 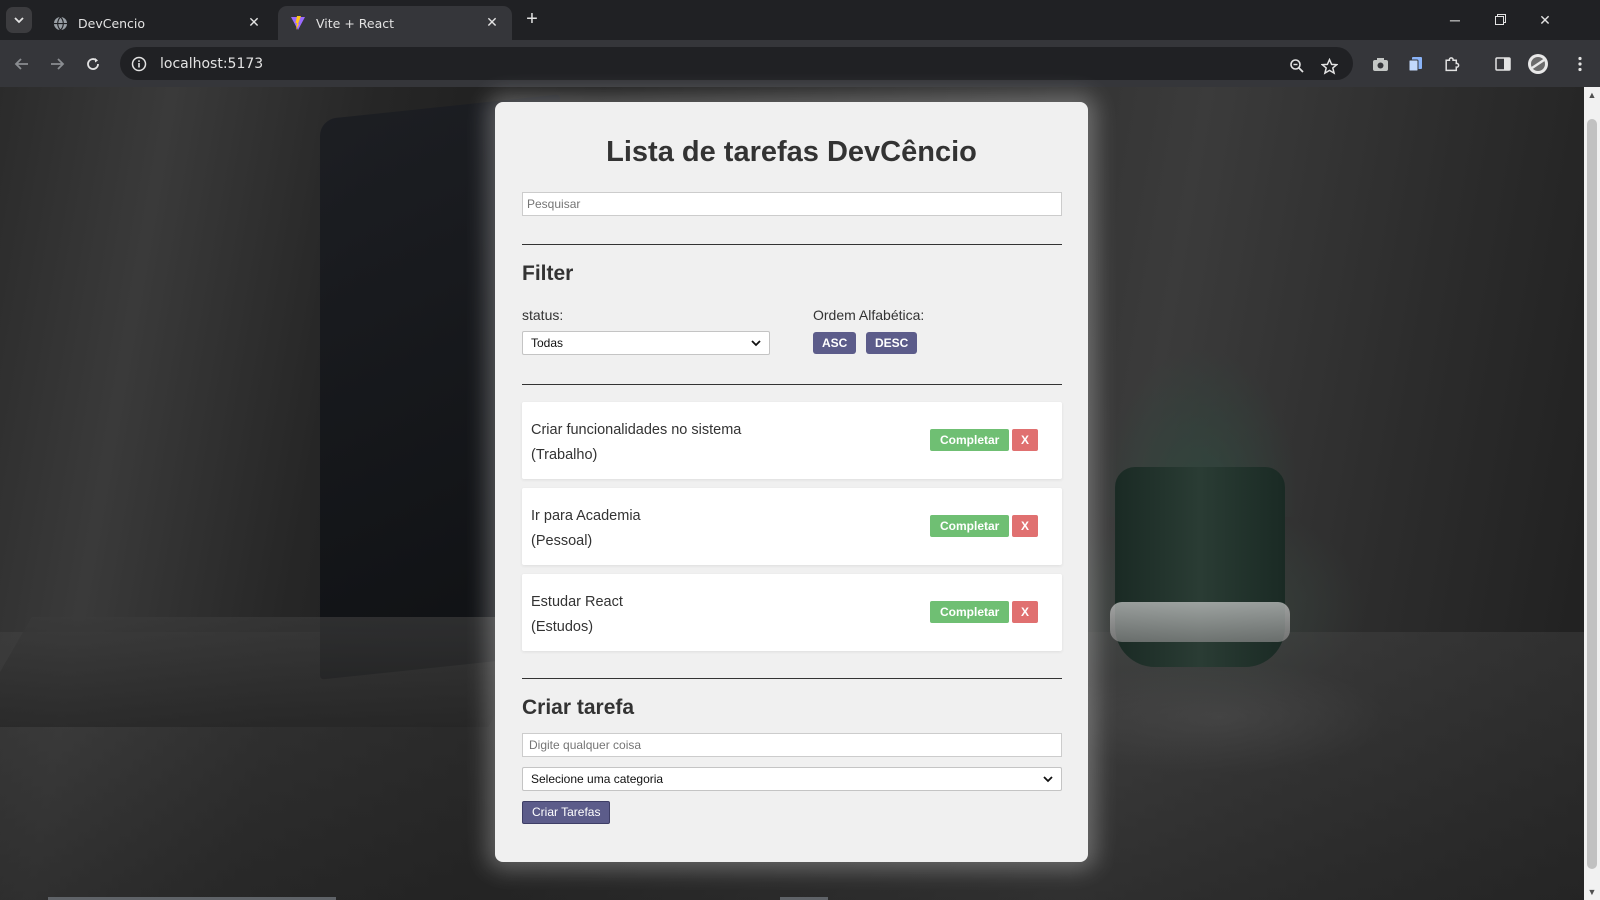 I want to click on browser-tab-strip: DevCencio ✕ Vite + React ✕ + ─ ✕, so click(x=800, y=20).